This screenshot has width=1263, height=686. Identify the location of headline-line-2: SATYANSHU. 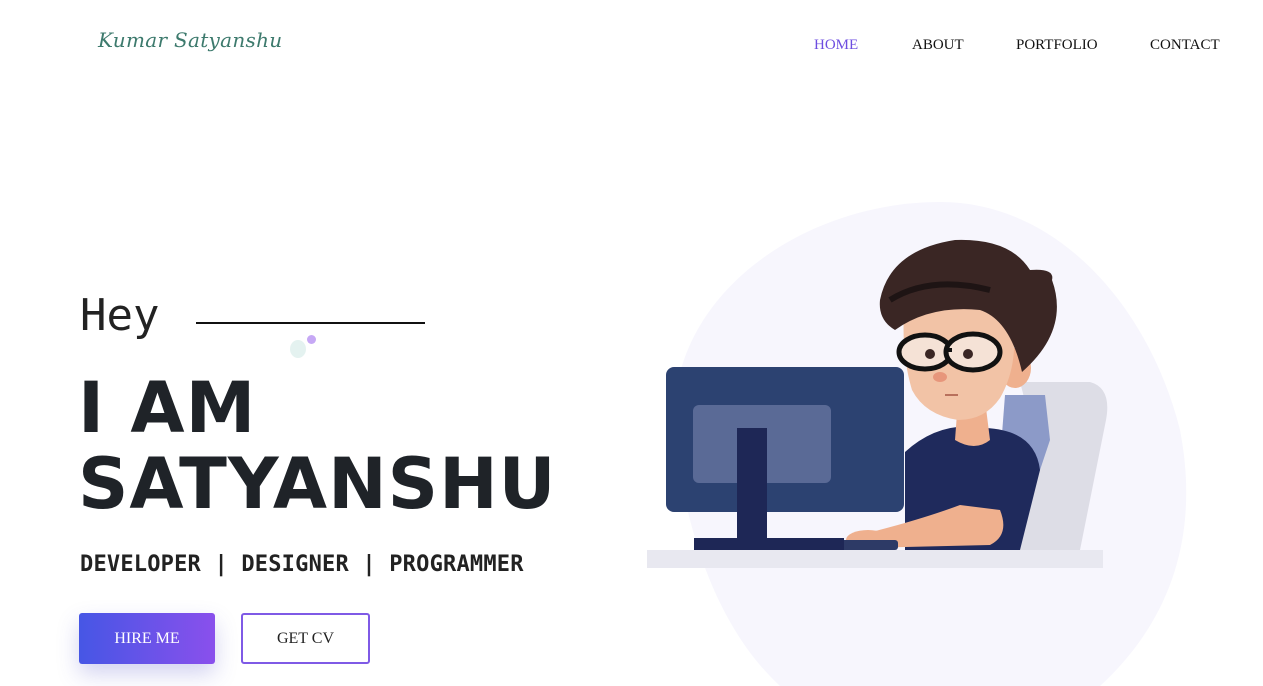
(317, 484).